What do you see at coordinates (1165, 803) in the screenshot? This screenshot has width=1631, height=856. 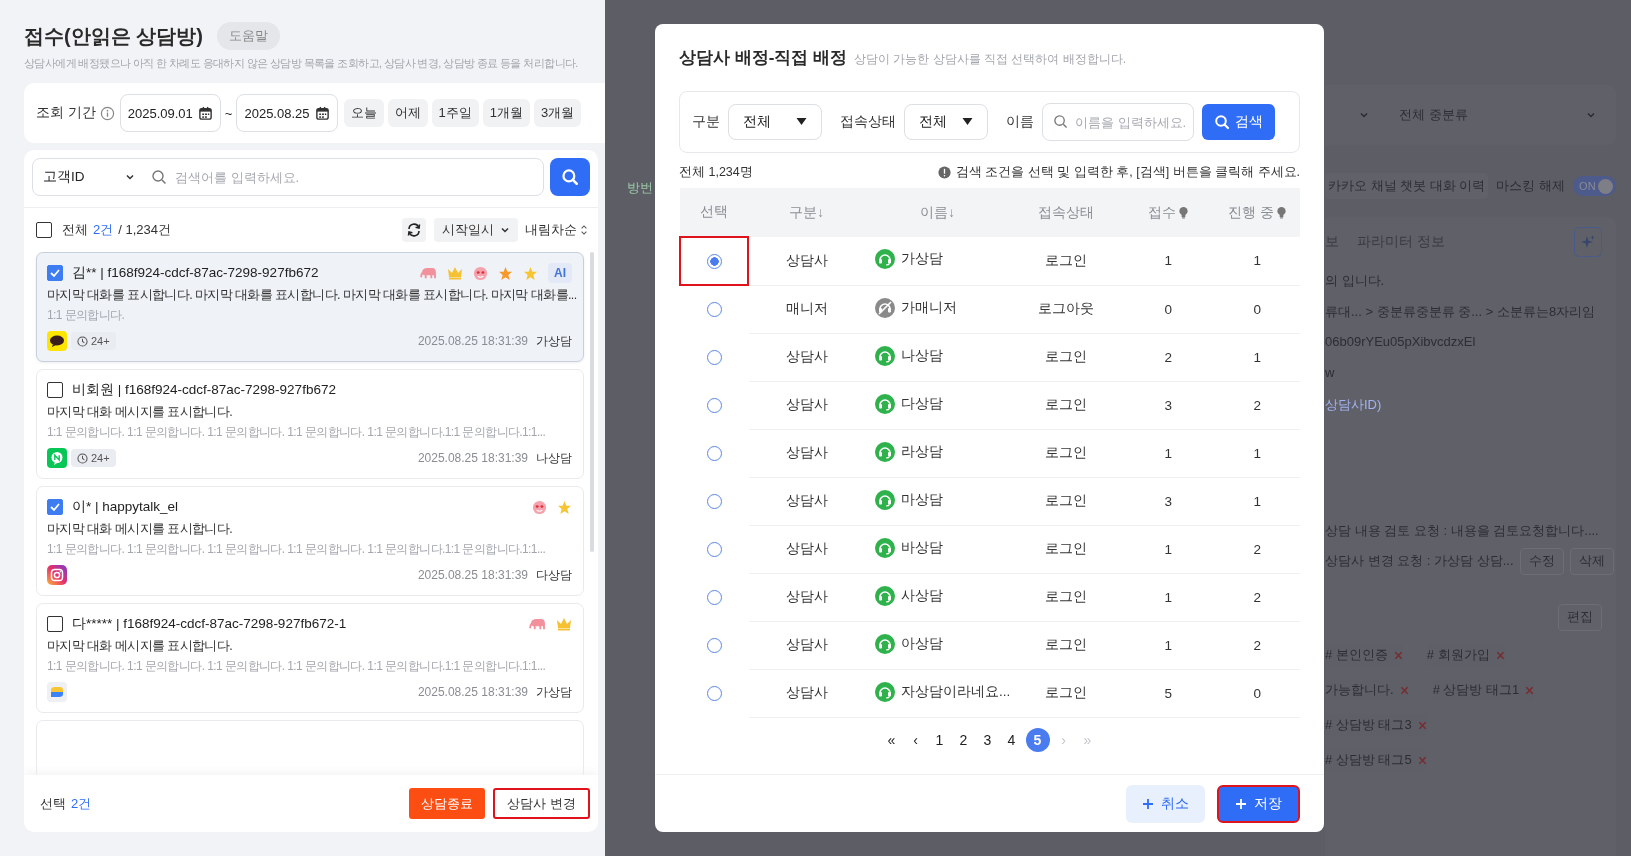 I see `cancel-button: 취소` at bounding box center [1165, 803].